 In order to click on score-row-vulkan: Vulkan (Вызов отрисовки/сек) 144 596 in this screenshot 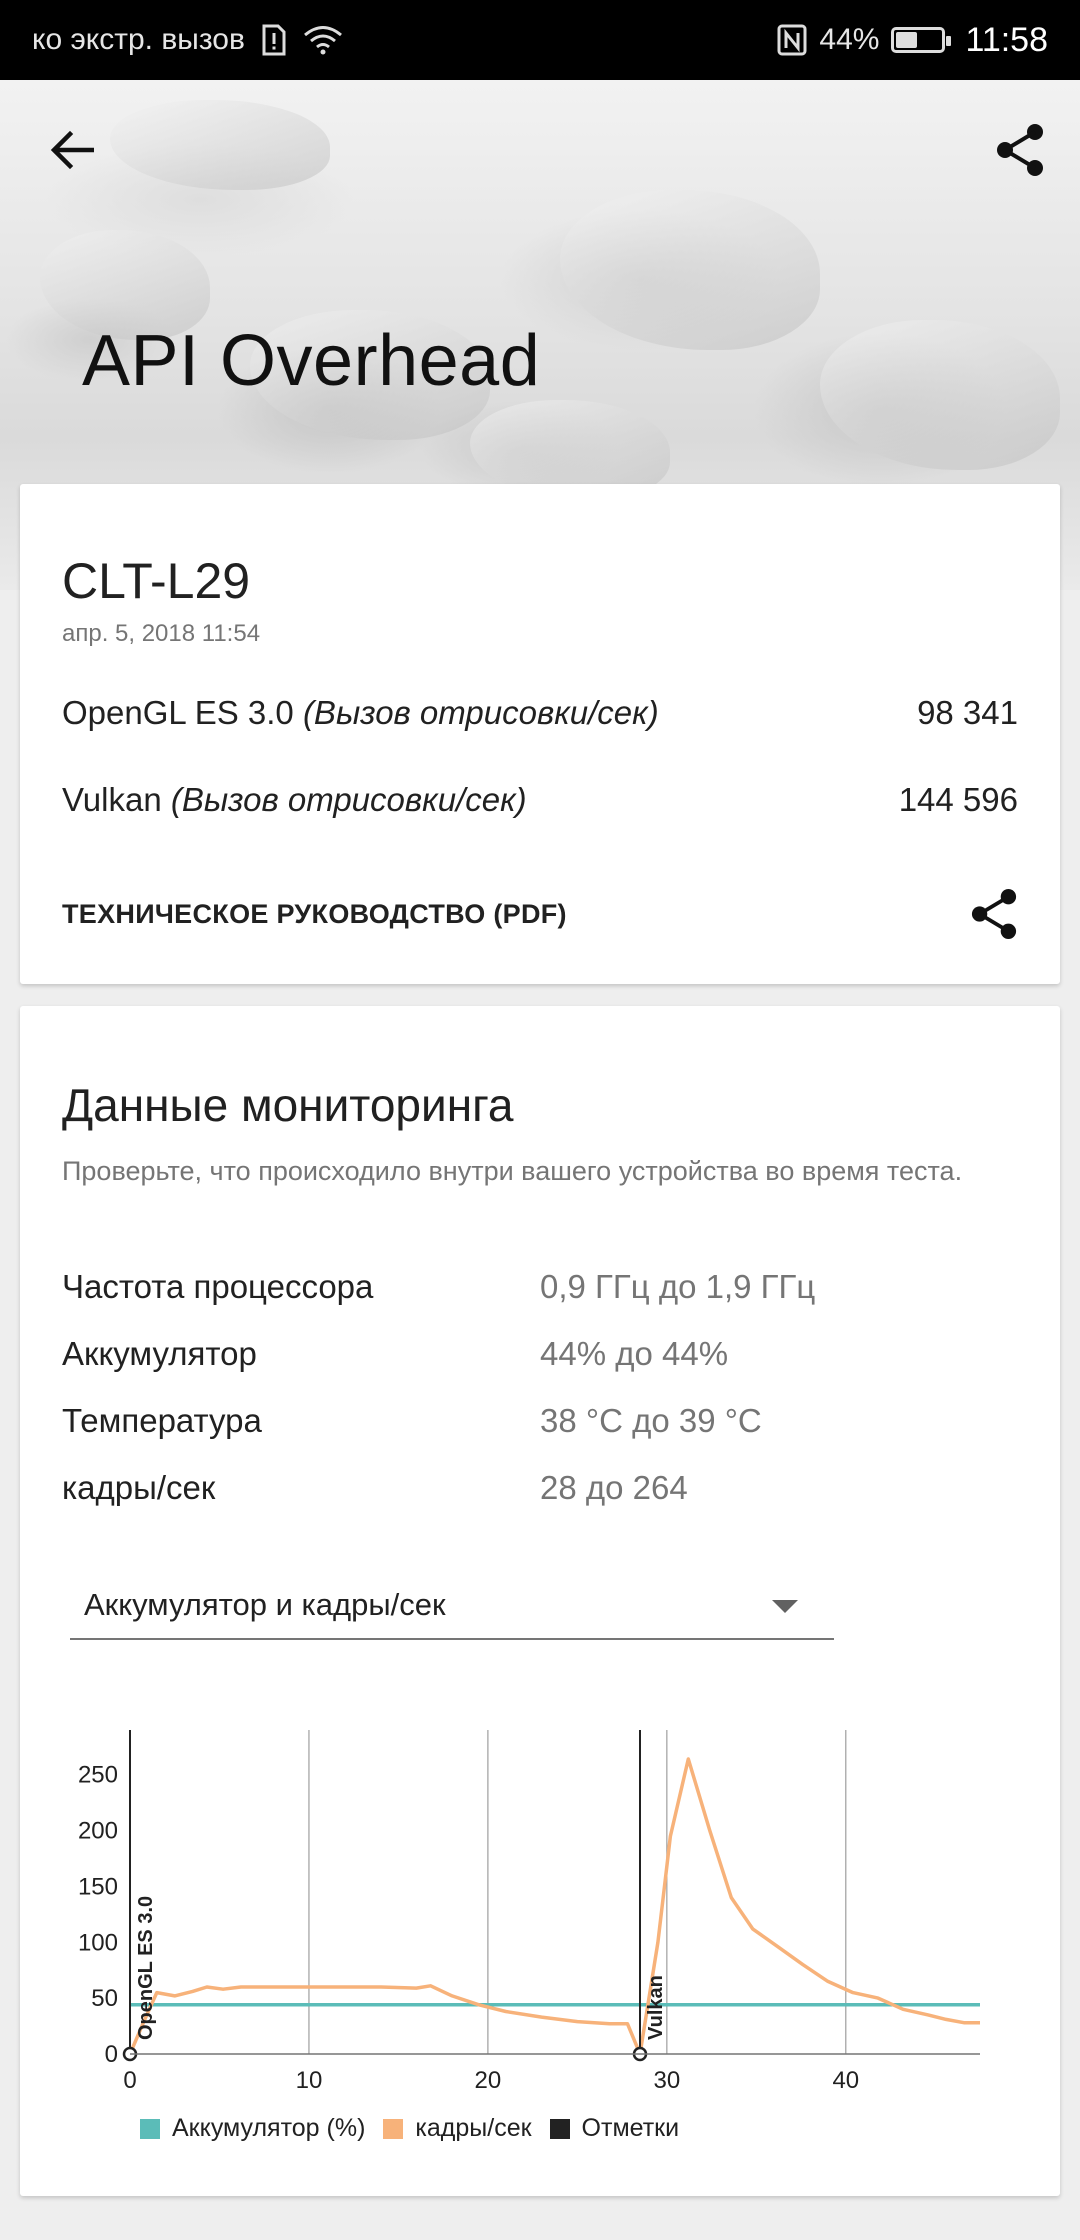, I will do `click(540, 800)`.